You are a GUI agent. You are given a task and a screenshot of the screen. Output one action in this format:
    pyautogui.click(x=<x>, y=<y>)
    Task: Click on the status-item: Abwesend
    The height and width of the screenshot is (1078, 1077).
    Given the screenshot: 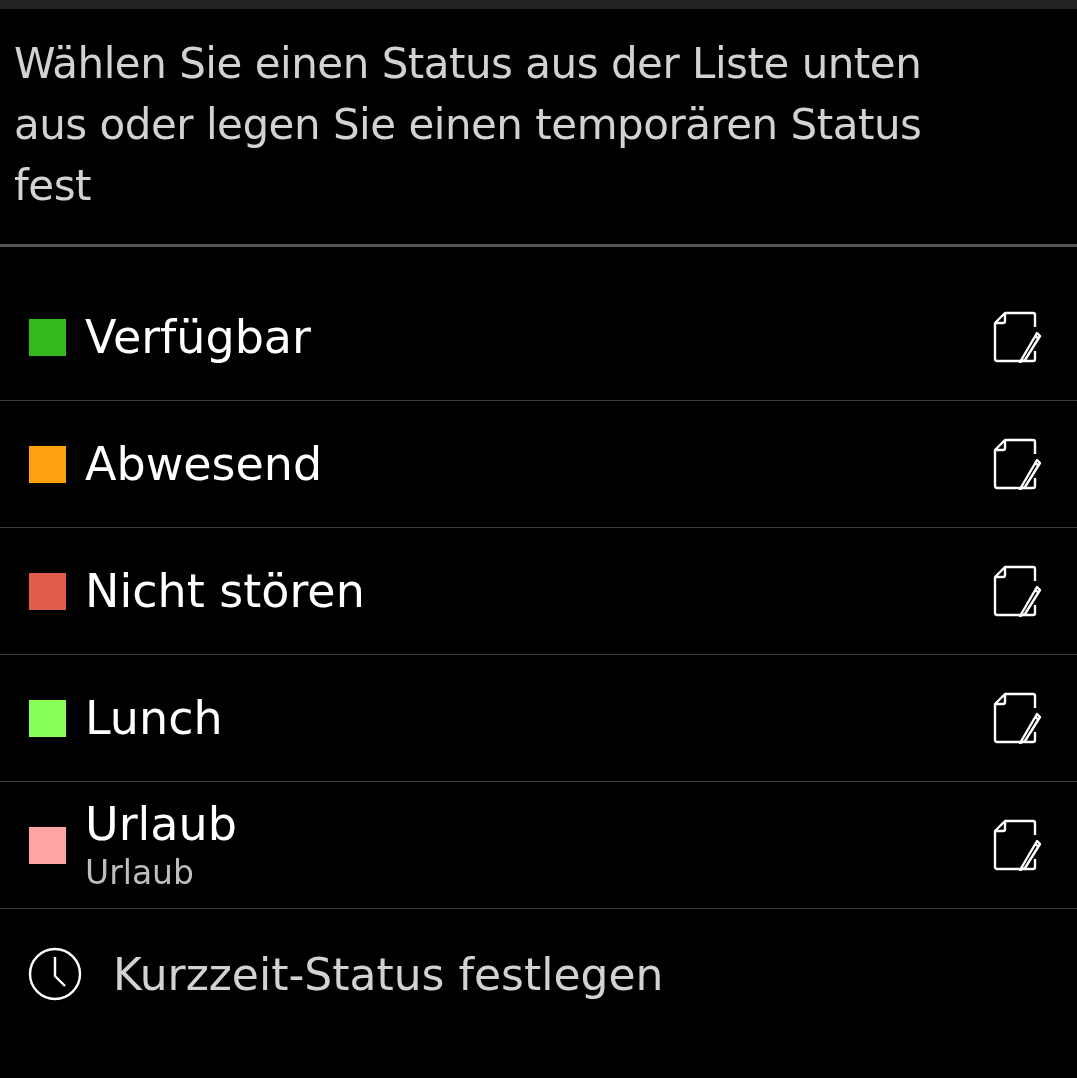 What is the action you would take?
    pyautogui.click(x=538, y=464)
    